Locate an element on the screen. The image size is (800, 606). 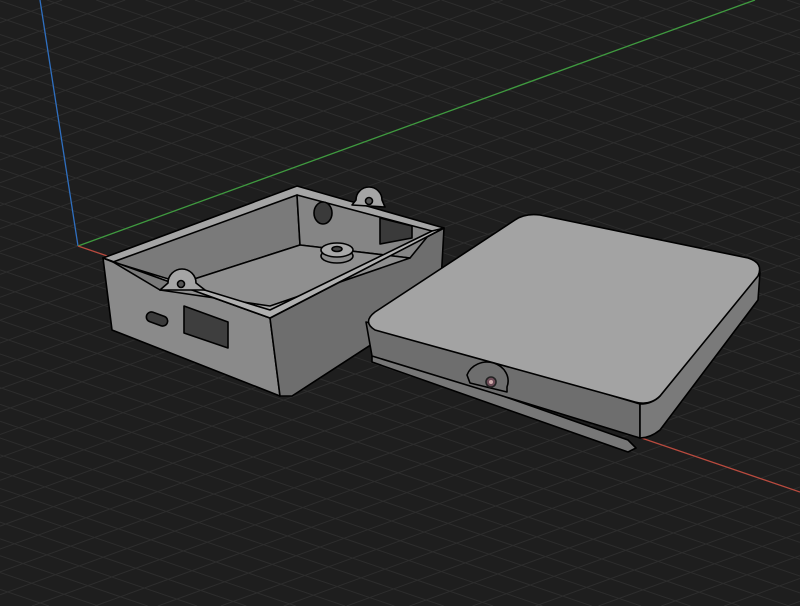
mount-hole-front is located at coordinates (181, 284).